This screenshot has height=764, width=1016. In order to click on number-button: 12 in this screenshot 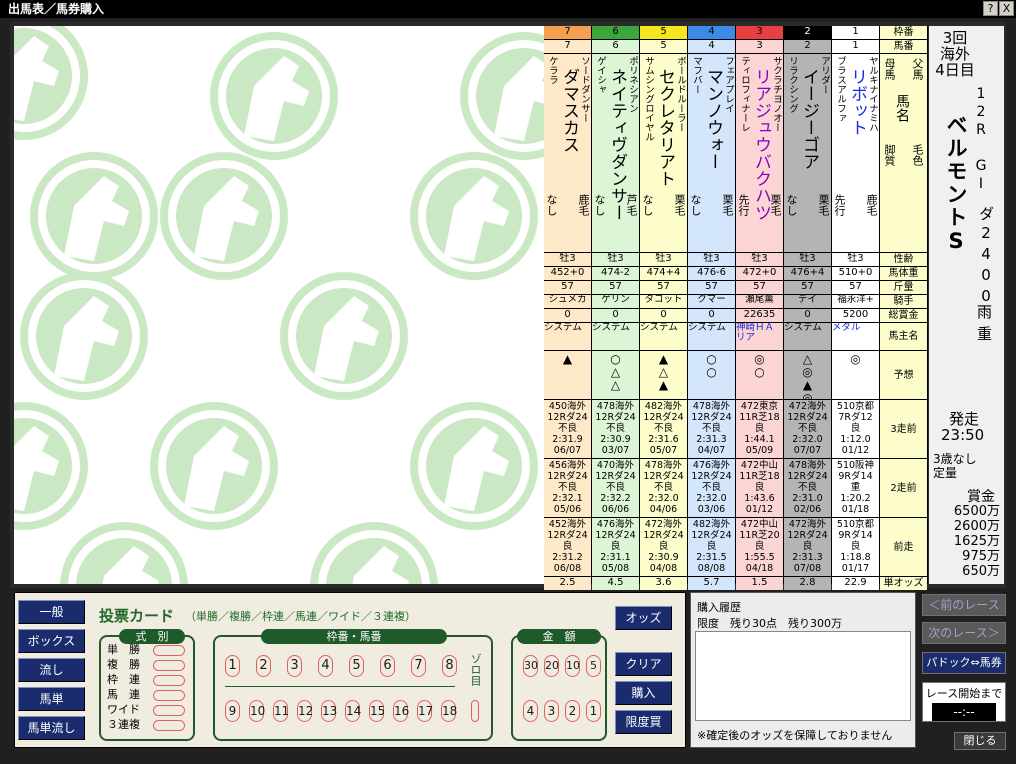, I will do `click(305, 711)`.